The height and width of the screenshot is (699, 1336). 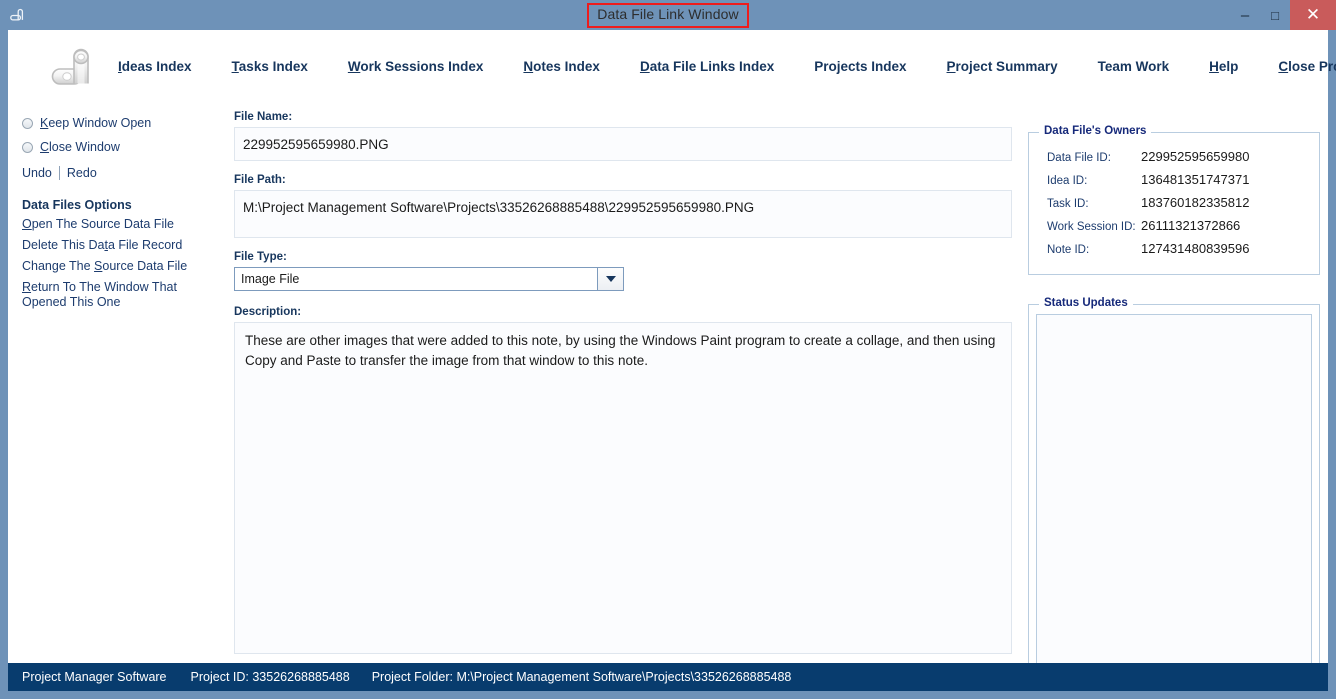 What do you see at coordinates (263, 117) in the screenshot?
I see `file-name-label: File Name:` at bounding box center [263, 117].